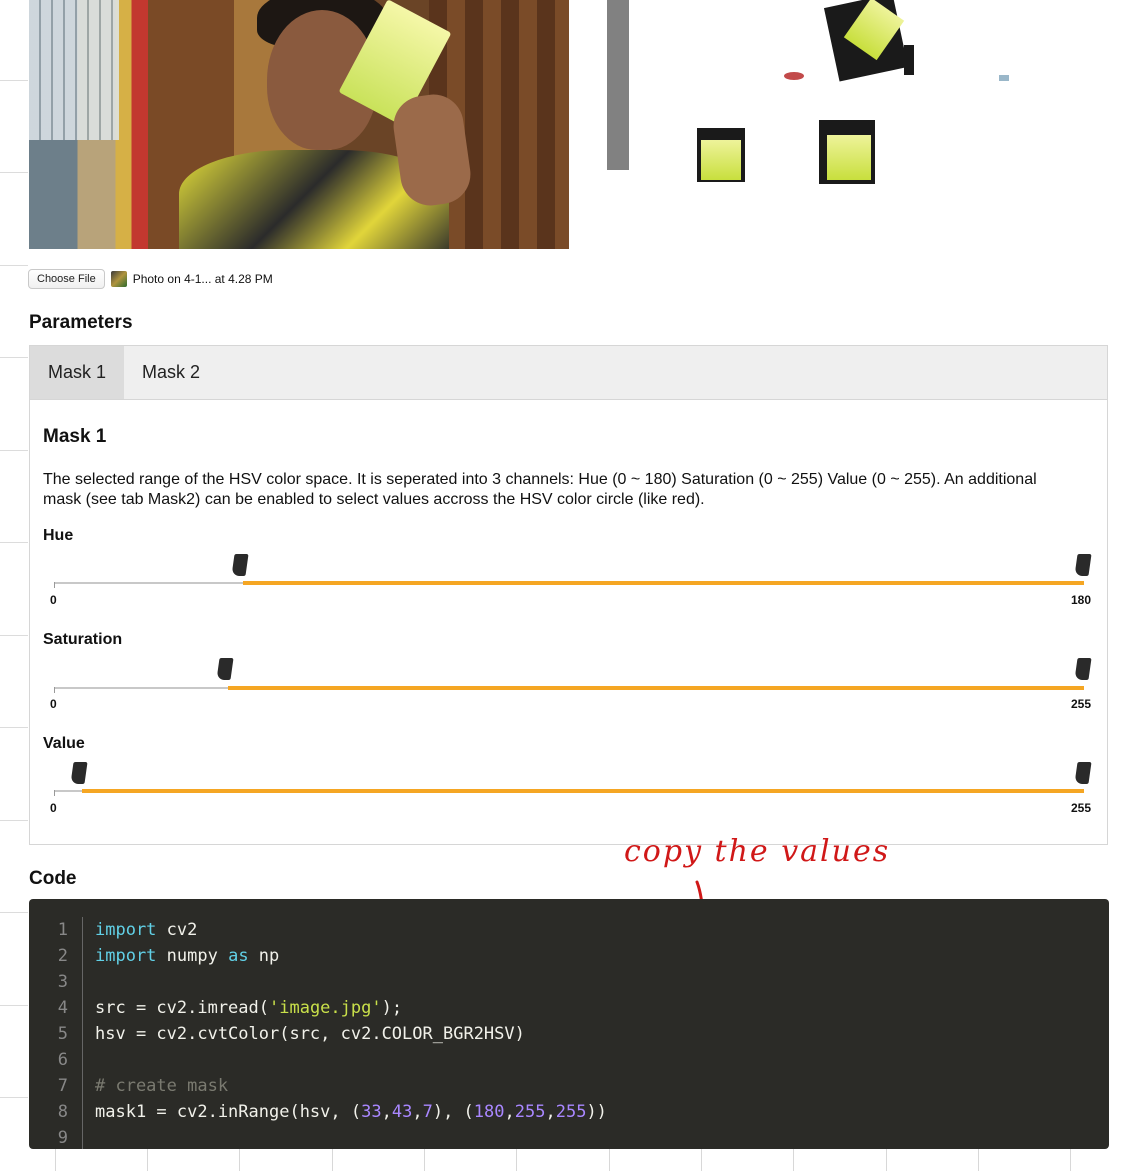 This screenshot has height=1171, width=1126. Describe the element at coordinates (569, 930) in the screenshot. I see `code-line: 1 import cv2` at that location.